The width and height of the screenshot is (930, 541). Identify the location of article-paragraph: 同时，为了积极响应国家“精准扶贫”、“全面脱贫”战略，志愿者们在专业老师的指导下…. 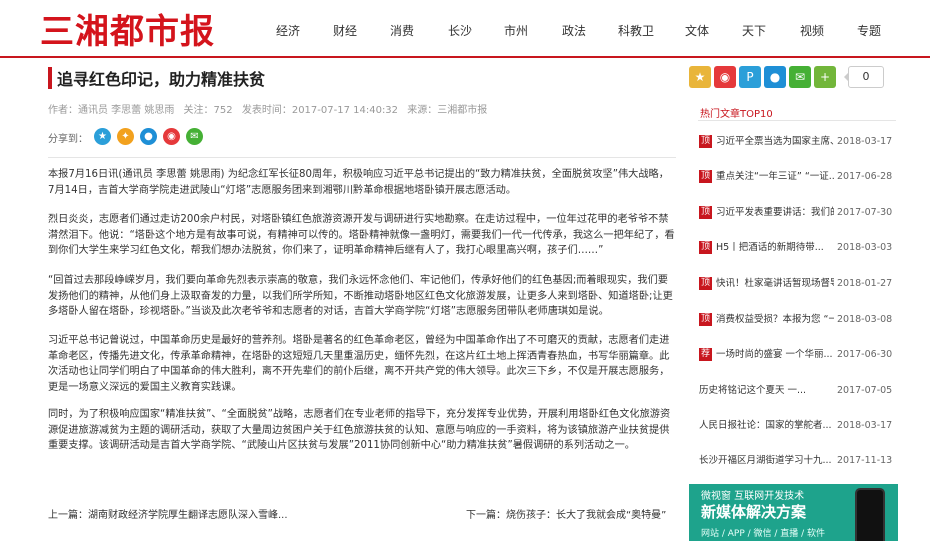
(359, 430).